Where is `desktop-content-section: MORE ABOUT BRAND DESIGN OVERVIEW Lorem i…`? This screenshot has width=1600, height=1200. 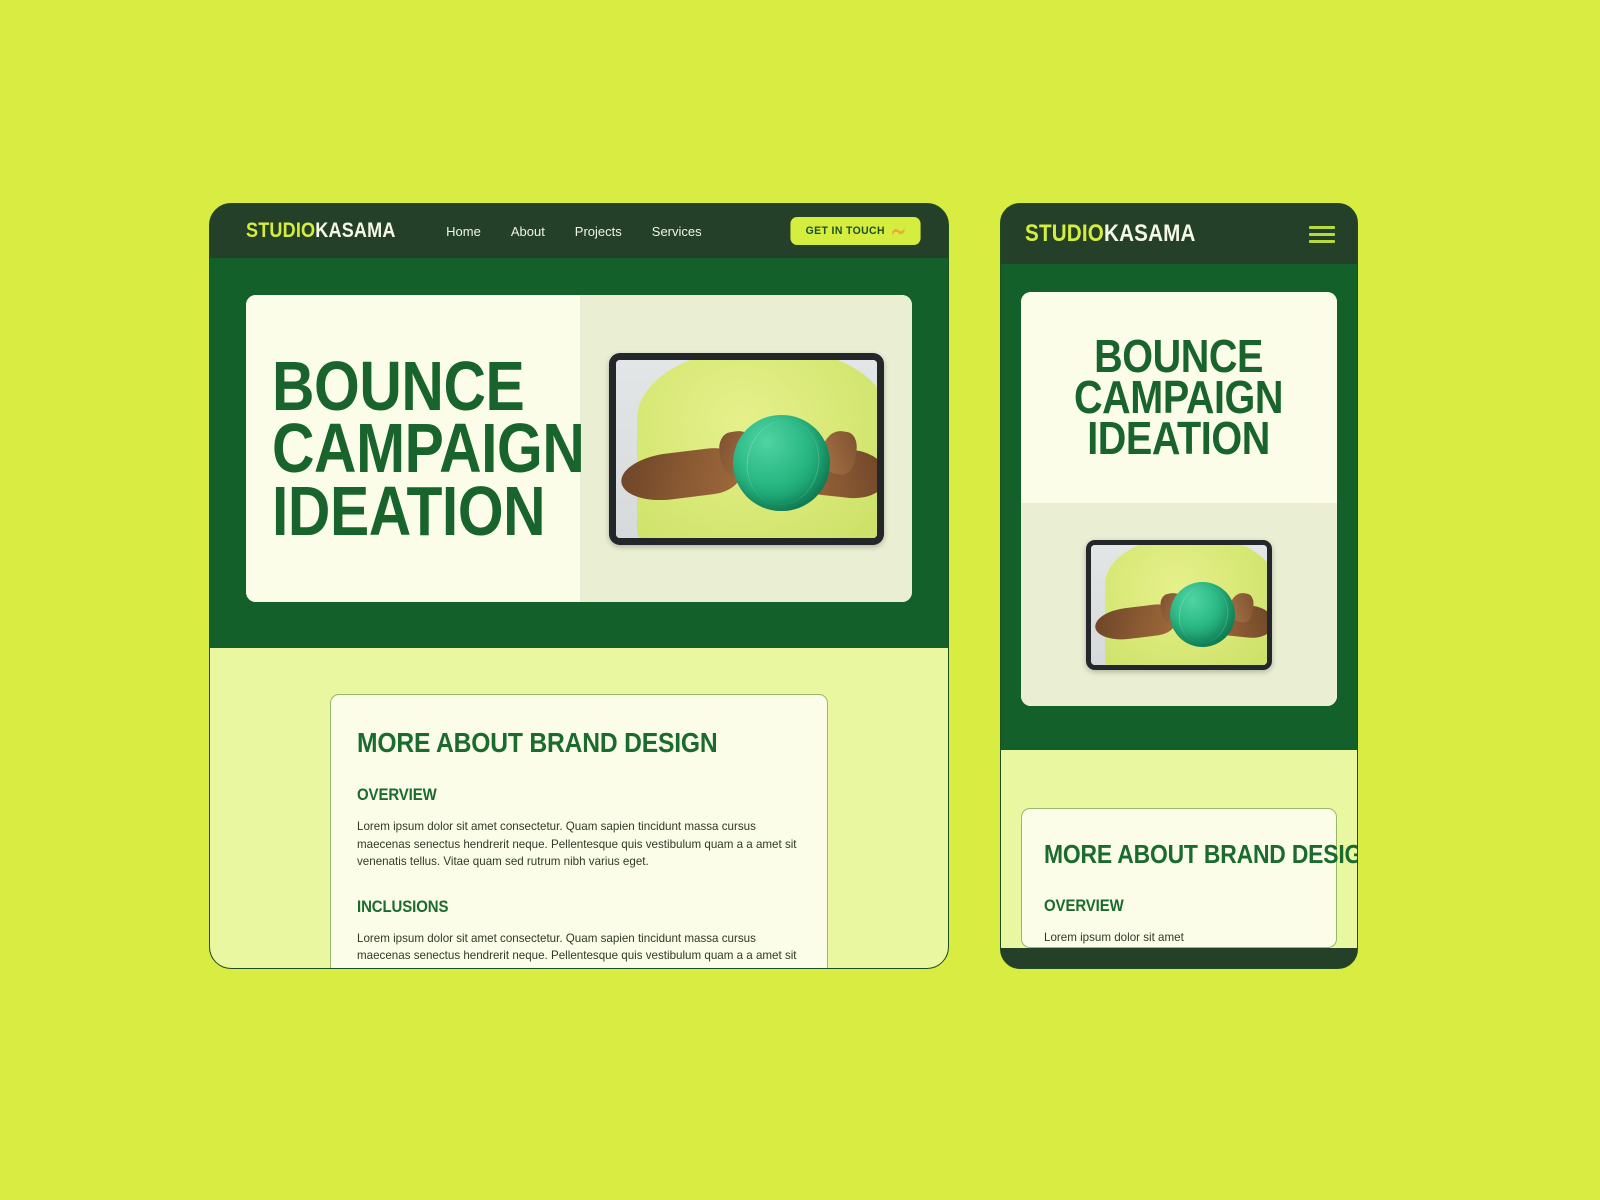
desktop-content-section: MORE ABOUT BRAND DESIGN OVERVIEW Lorem i… is located at coordinates (579, 808).